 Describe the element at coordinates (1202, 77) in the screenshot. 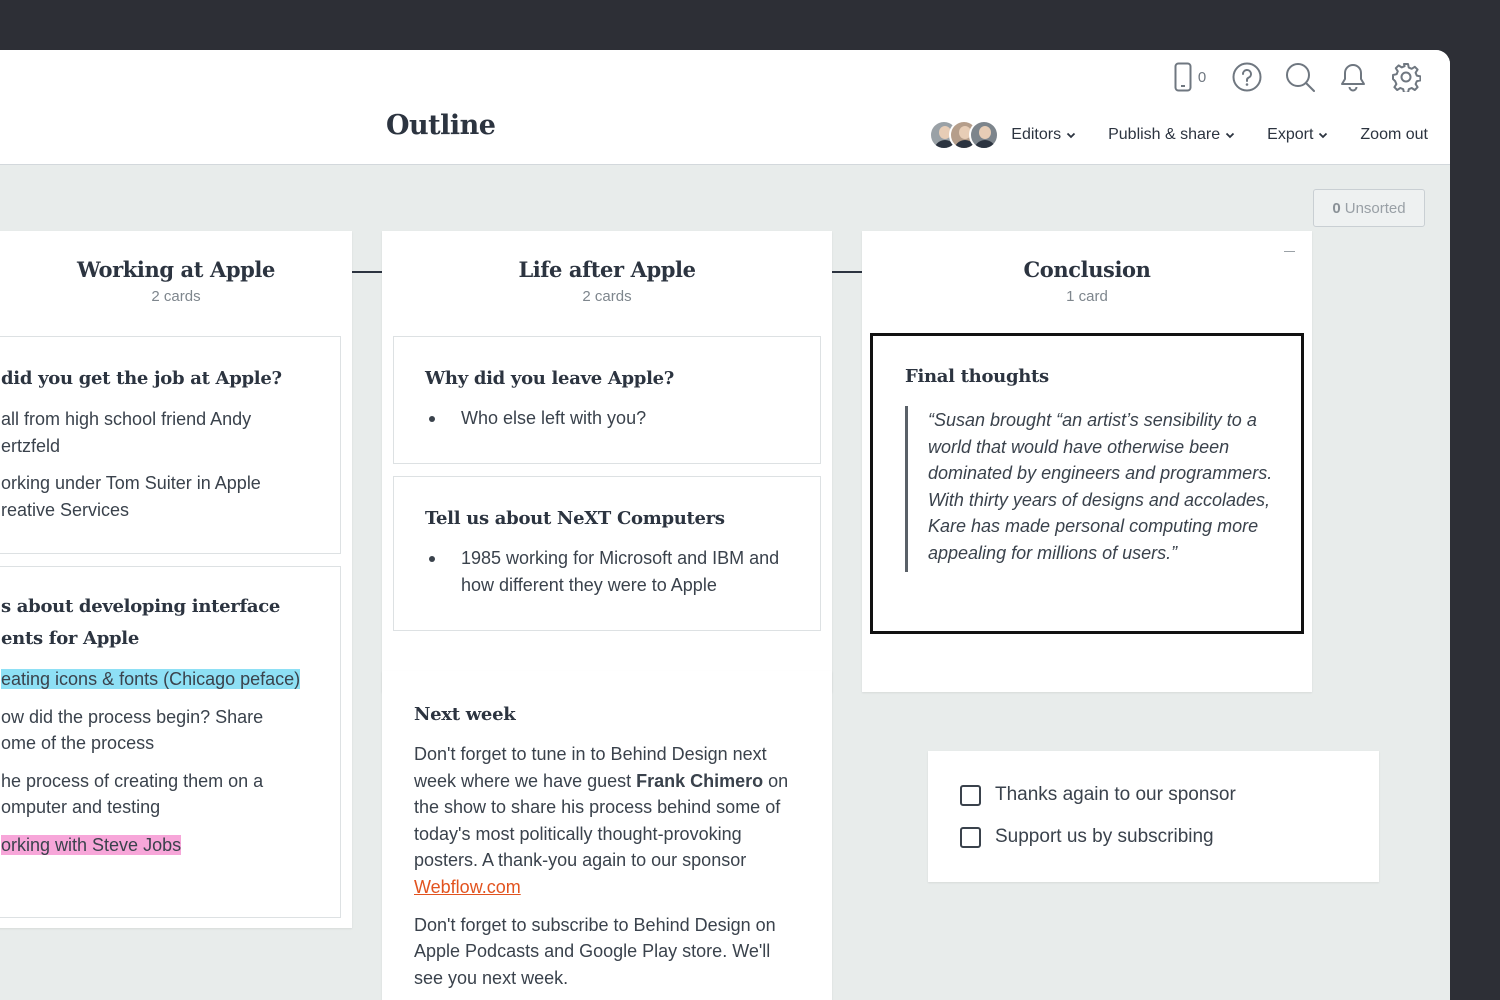

I see `device-count: 0` at that location.